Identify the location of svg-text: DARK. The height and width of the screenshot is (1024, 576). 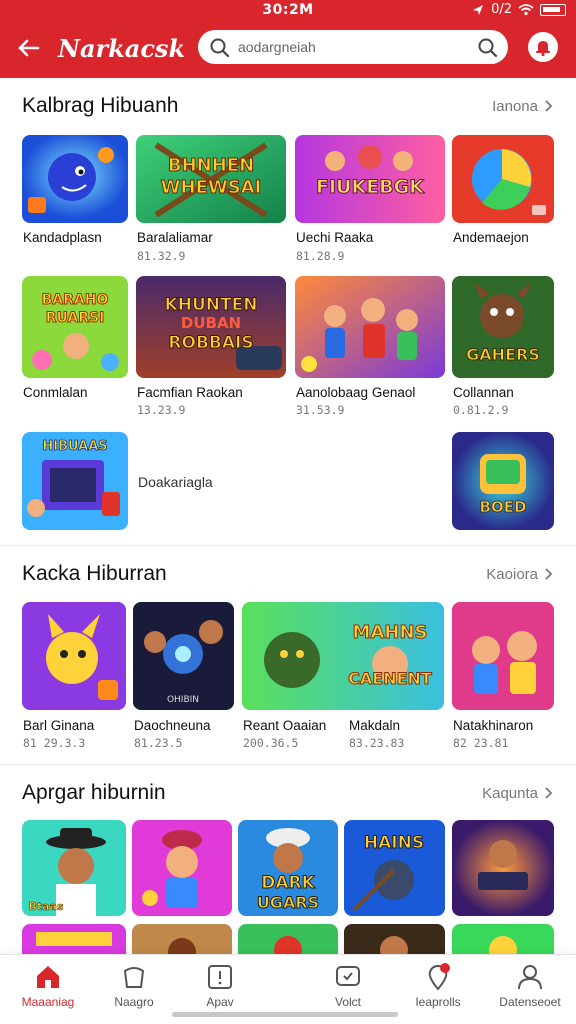
(288, 883).